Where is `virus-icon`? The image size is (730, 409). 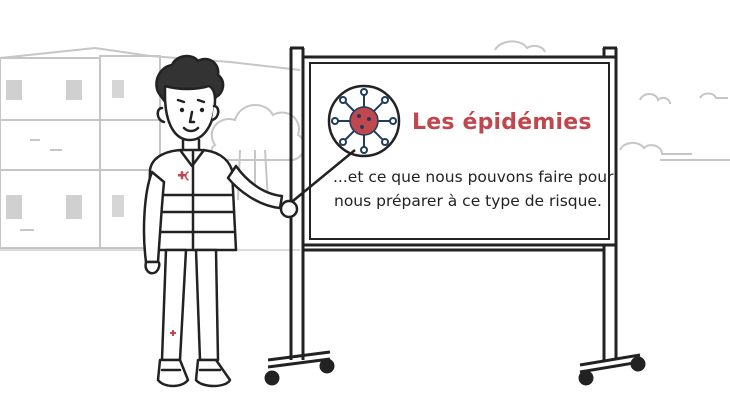 virus-icon is located at coordinates (364, 121).